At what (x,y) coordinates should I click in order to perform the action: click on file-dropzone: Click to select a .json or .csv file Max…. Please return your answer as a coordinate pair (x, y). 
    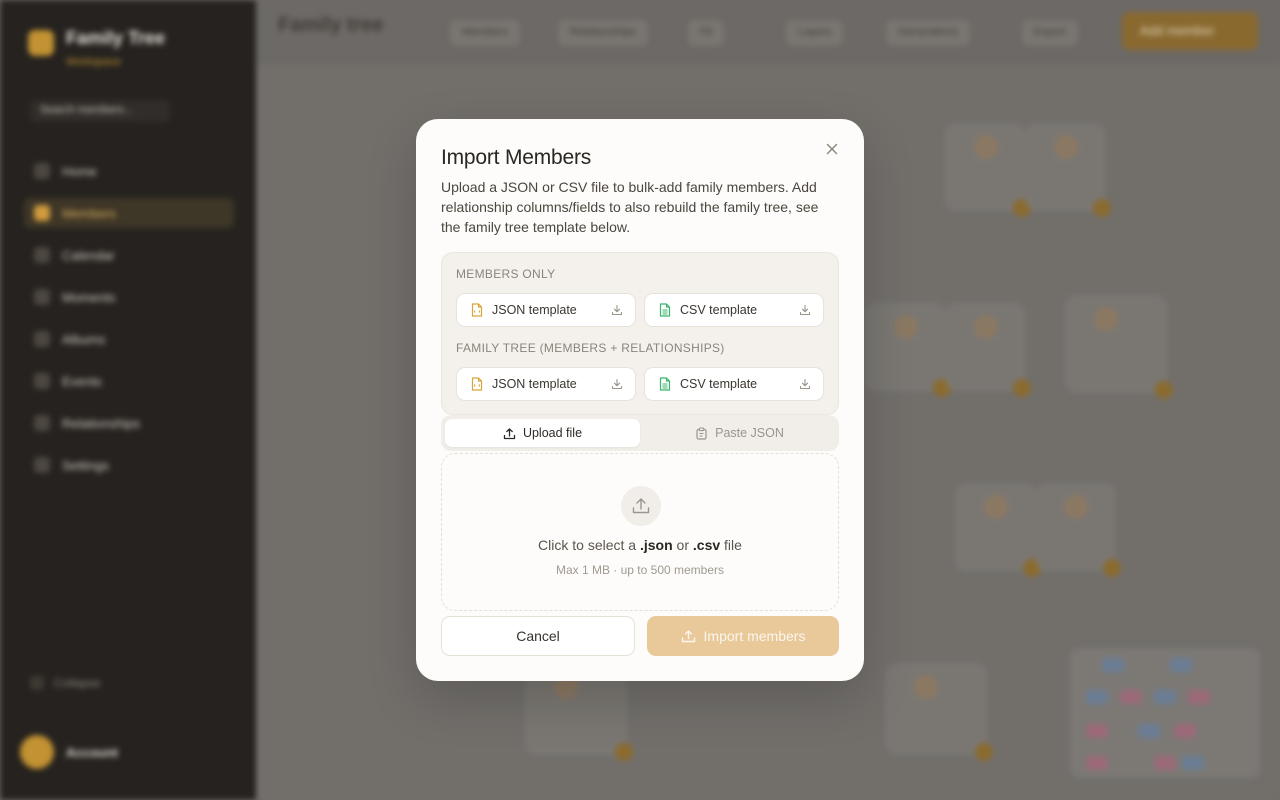
    Looking at the image, I should click on (640, 532).